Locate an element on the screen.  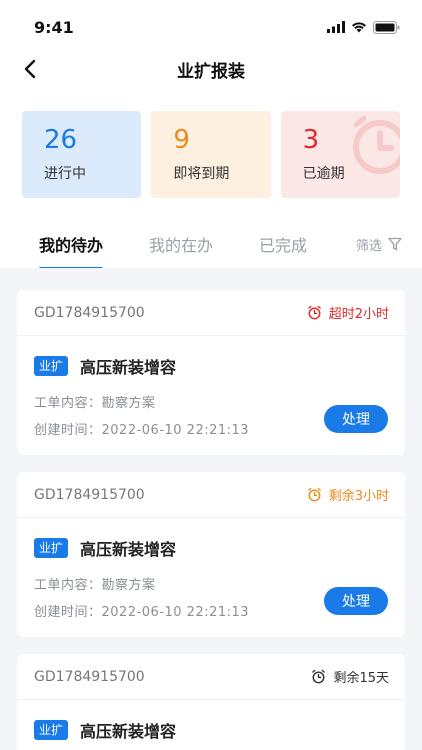
timer-text: 剩余15天 is located at coordinates (361, 678).